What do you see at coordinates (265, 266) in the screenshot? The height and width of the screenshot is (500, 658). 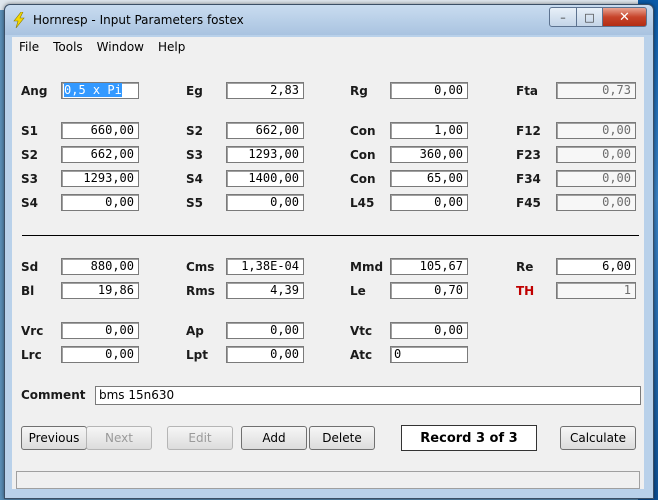 I see `field-cms: 1,38E-04` at bounding box center [265, 266].